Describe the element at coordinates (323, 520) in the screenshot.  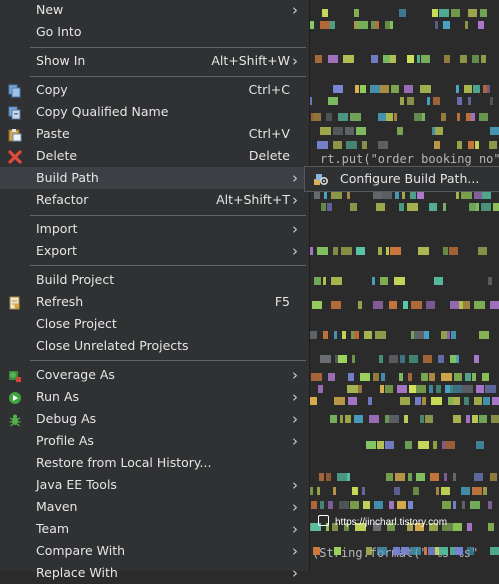
I see `watermark-logo-icon` at that location.